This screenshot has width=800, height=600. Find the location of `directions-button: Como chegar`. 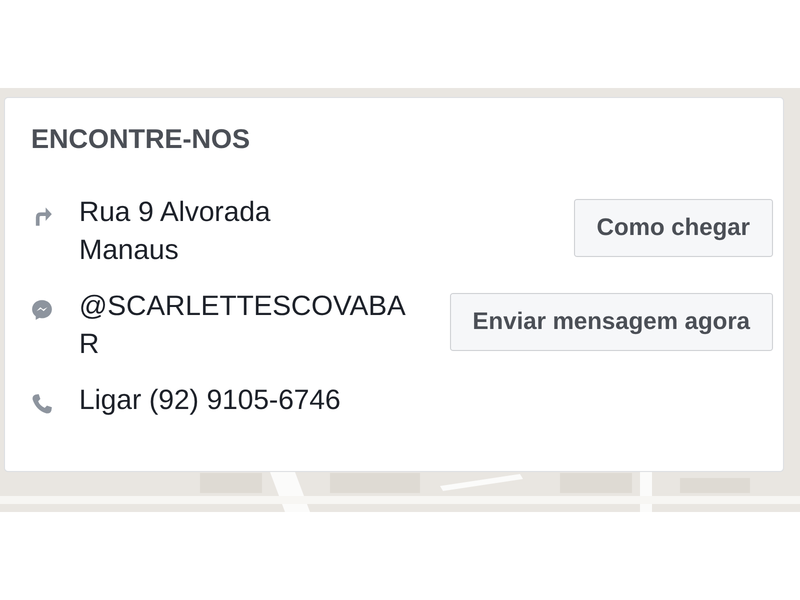

directions-button: Como chegar is located at coordinates (673, 228).